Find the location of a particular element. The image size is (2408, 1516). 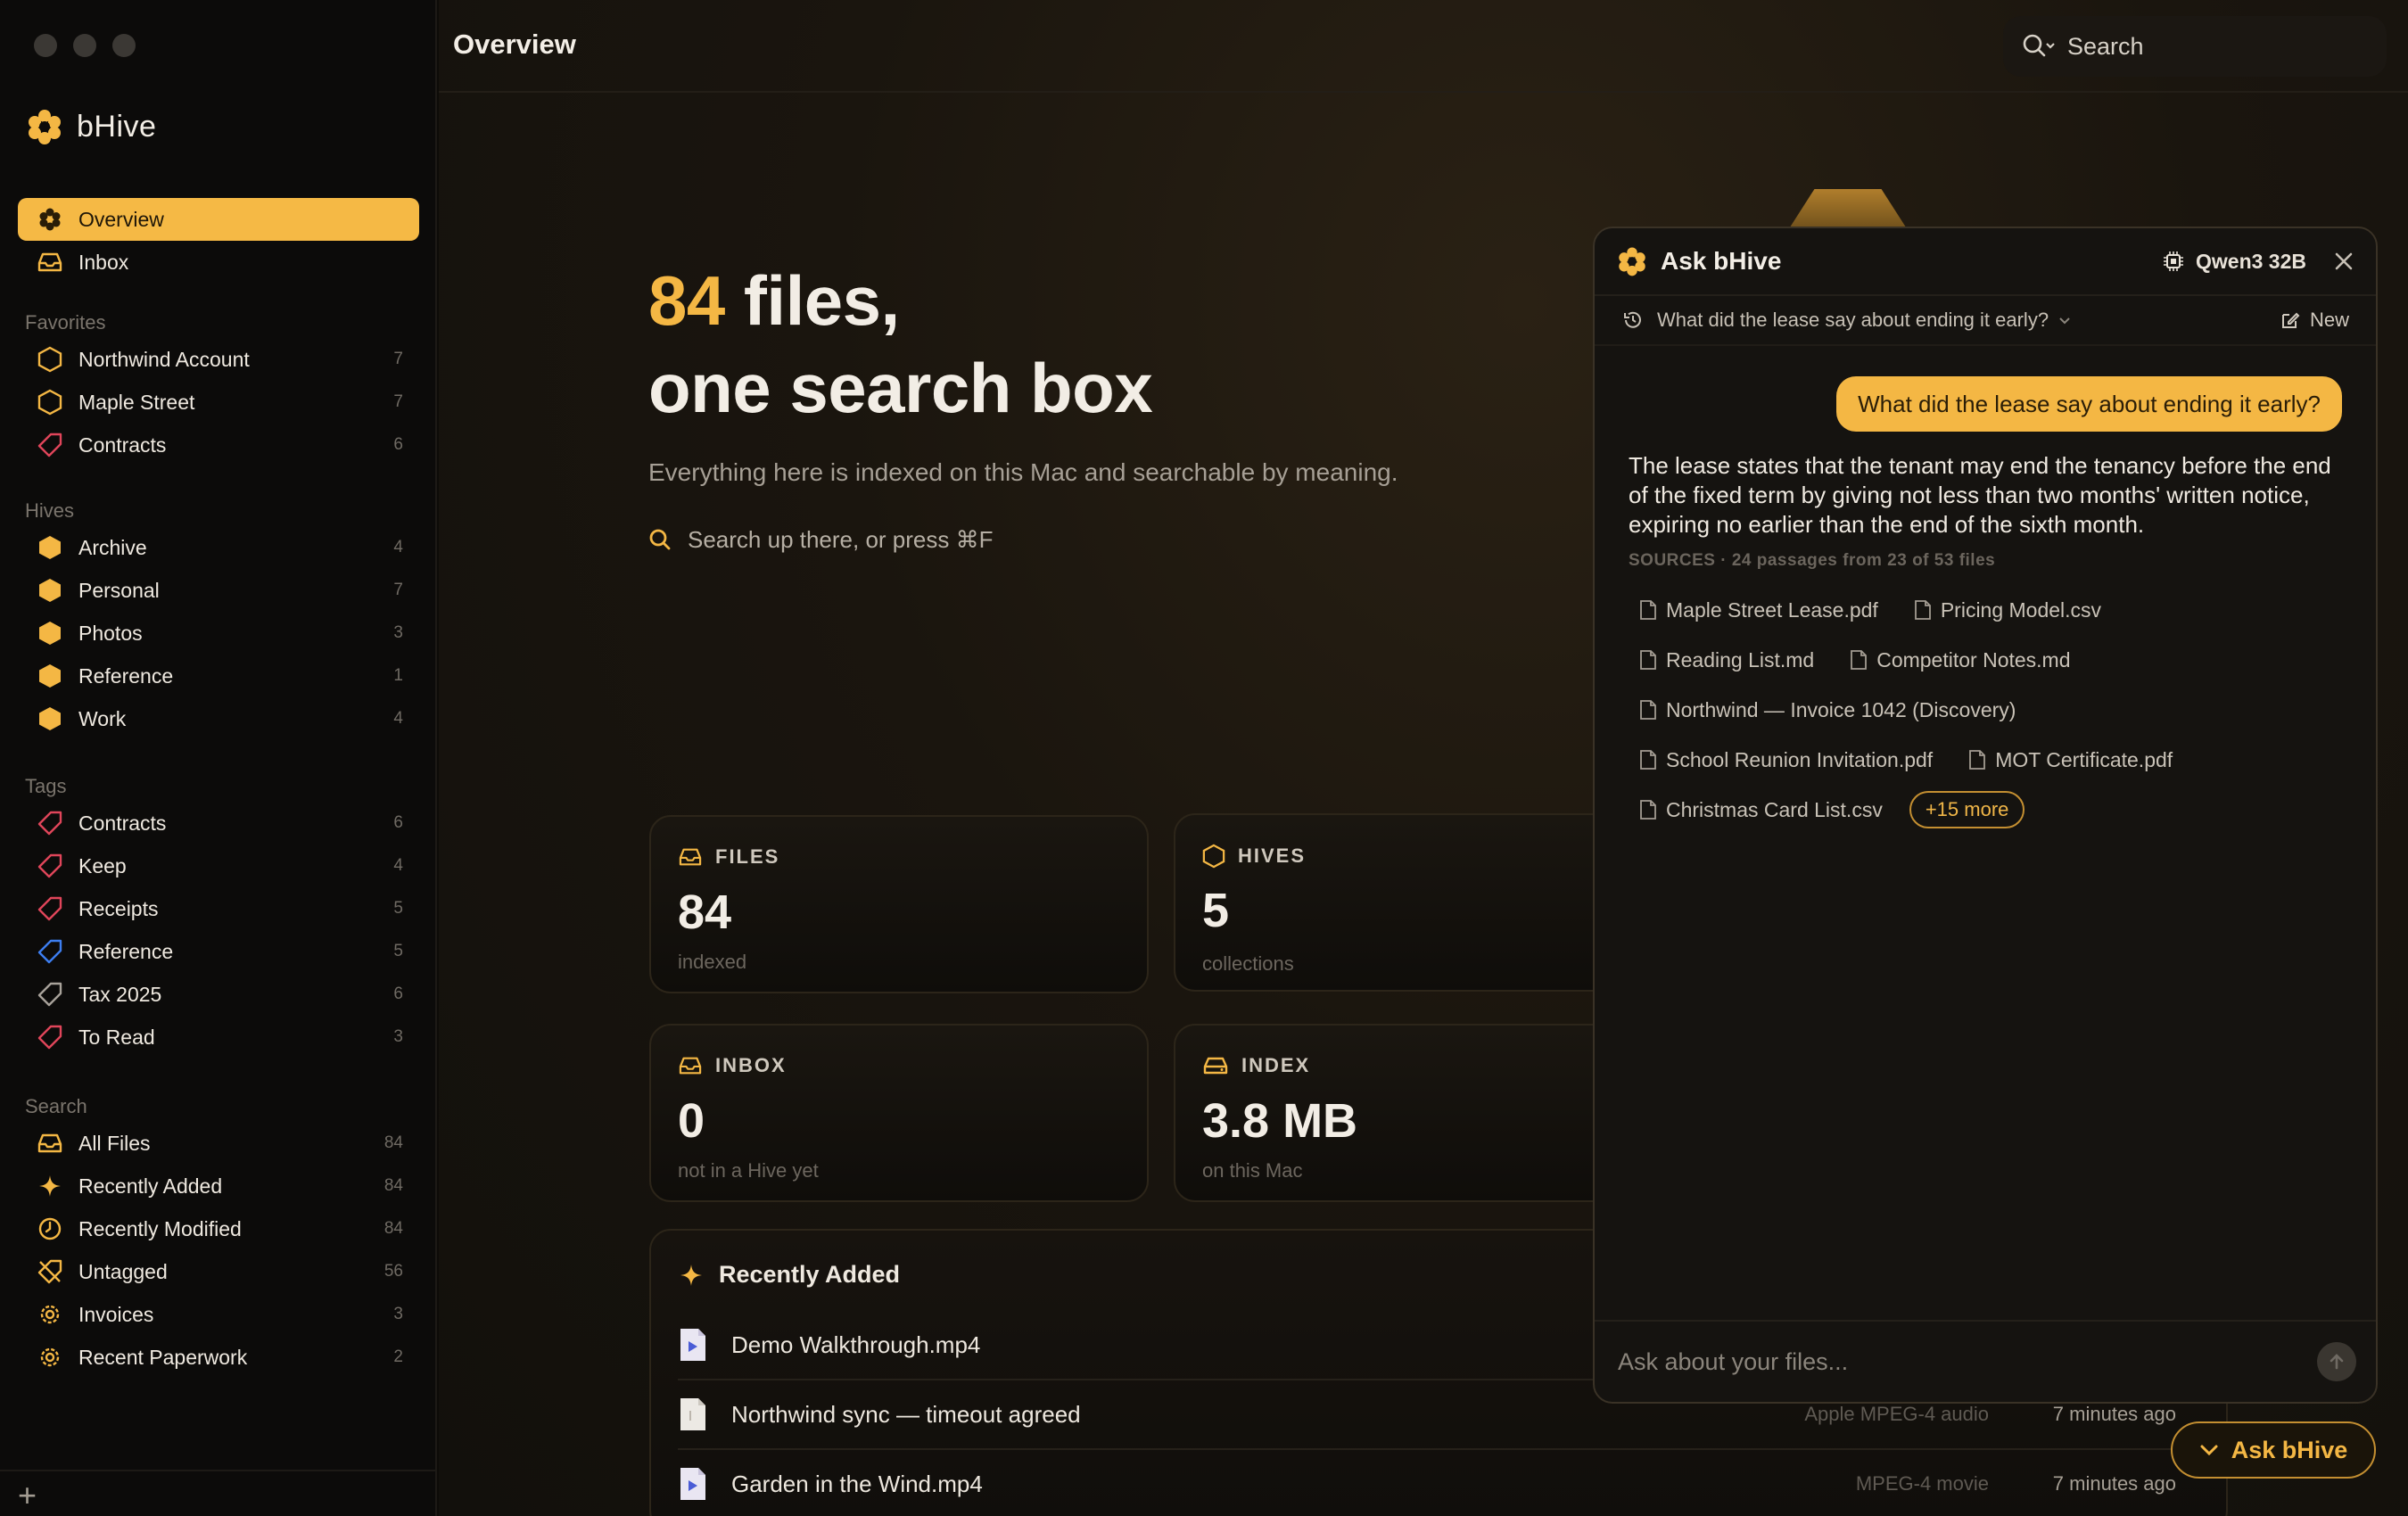

app-name: bHive is located at coordinates (117, 126).